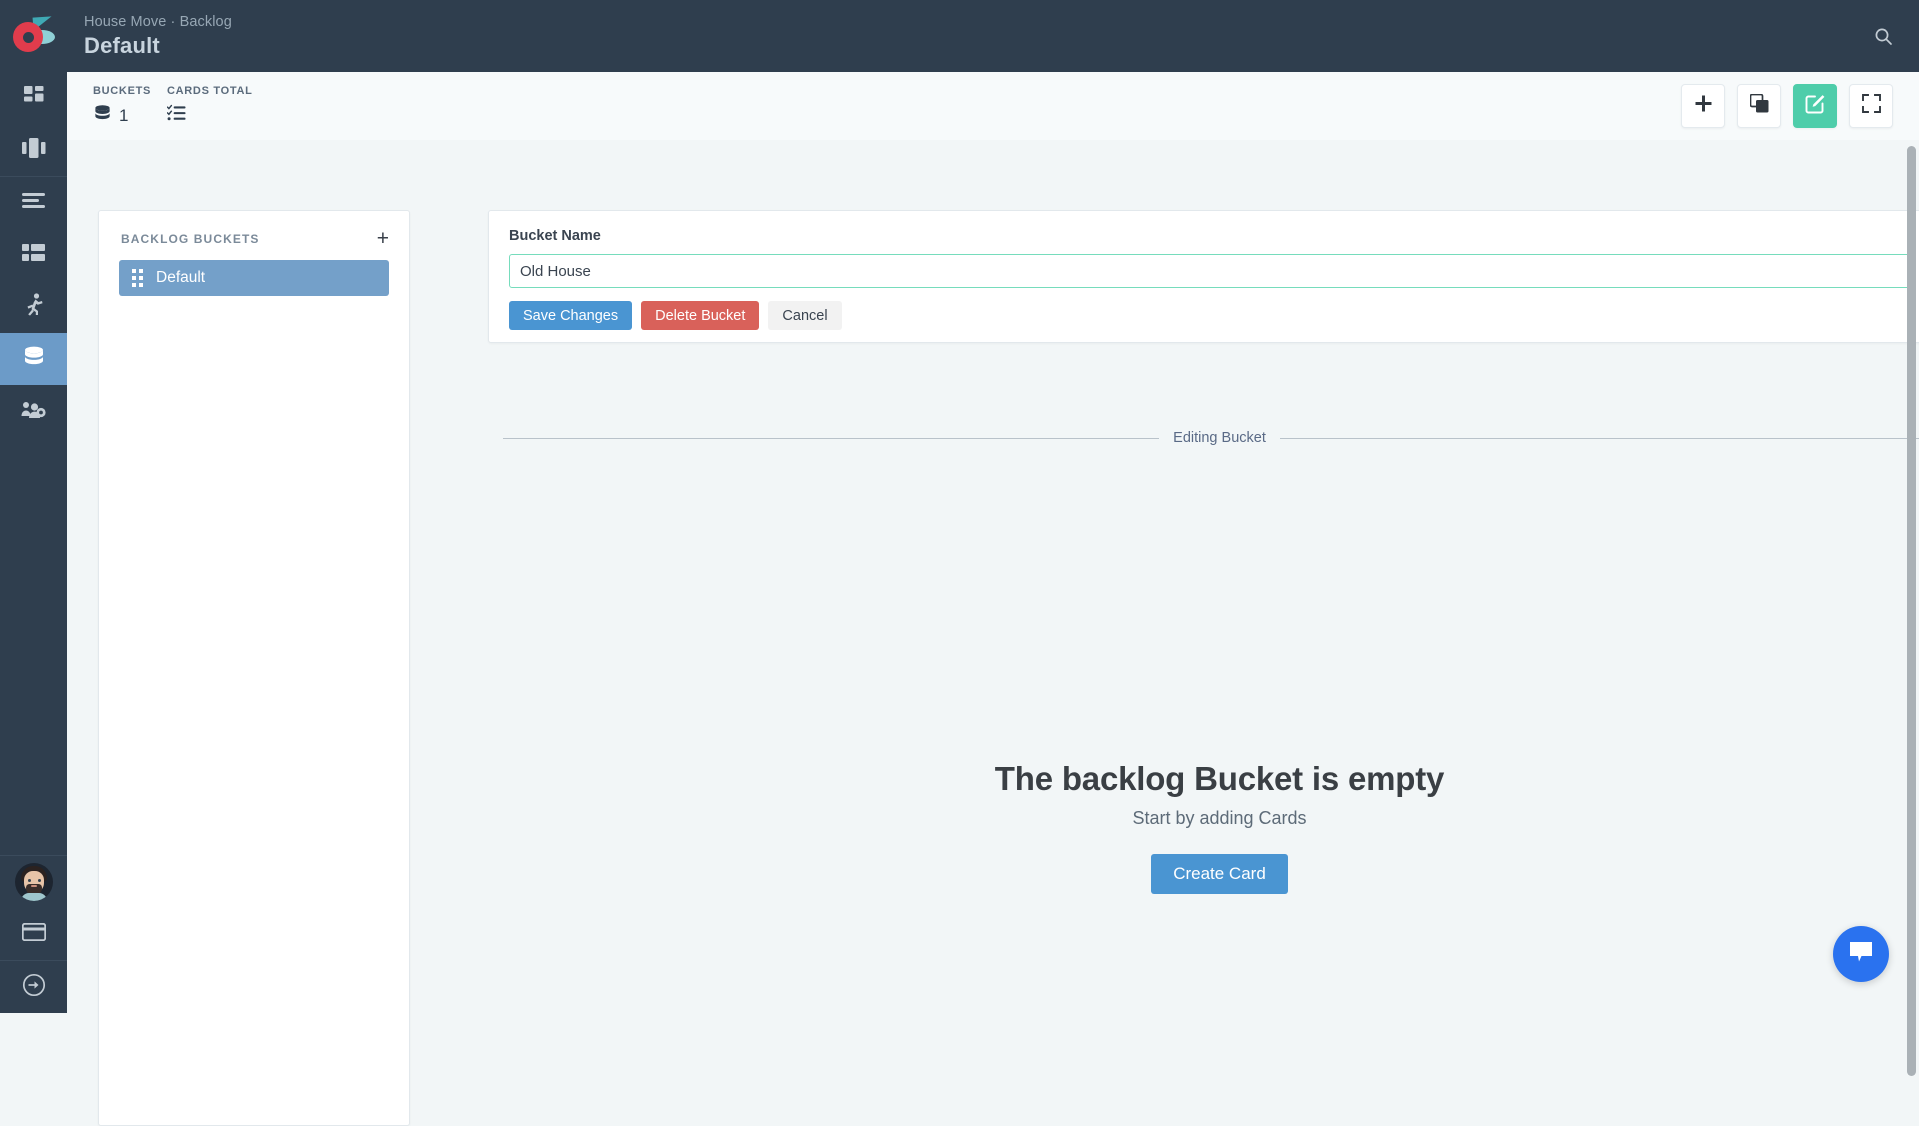  I want to click on copy-layers-icon, so click(1759, 105).